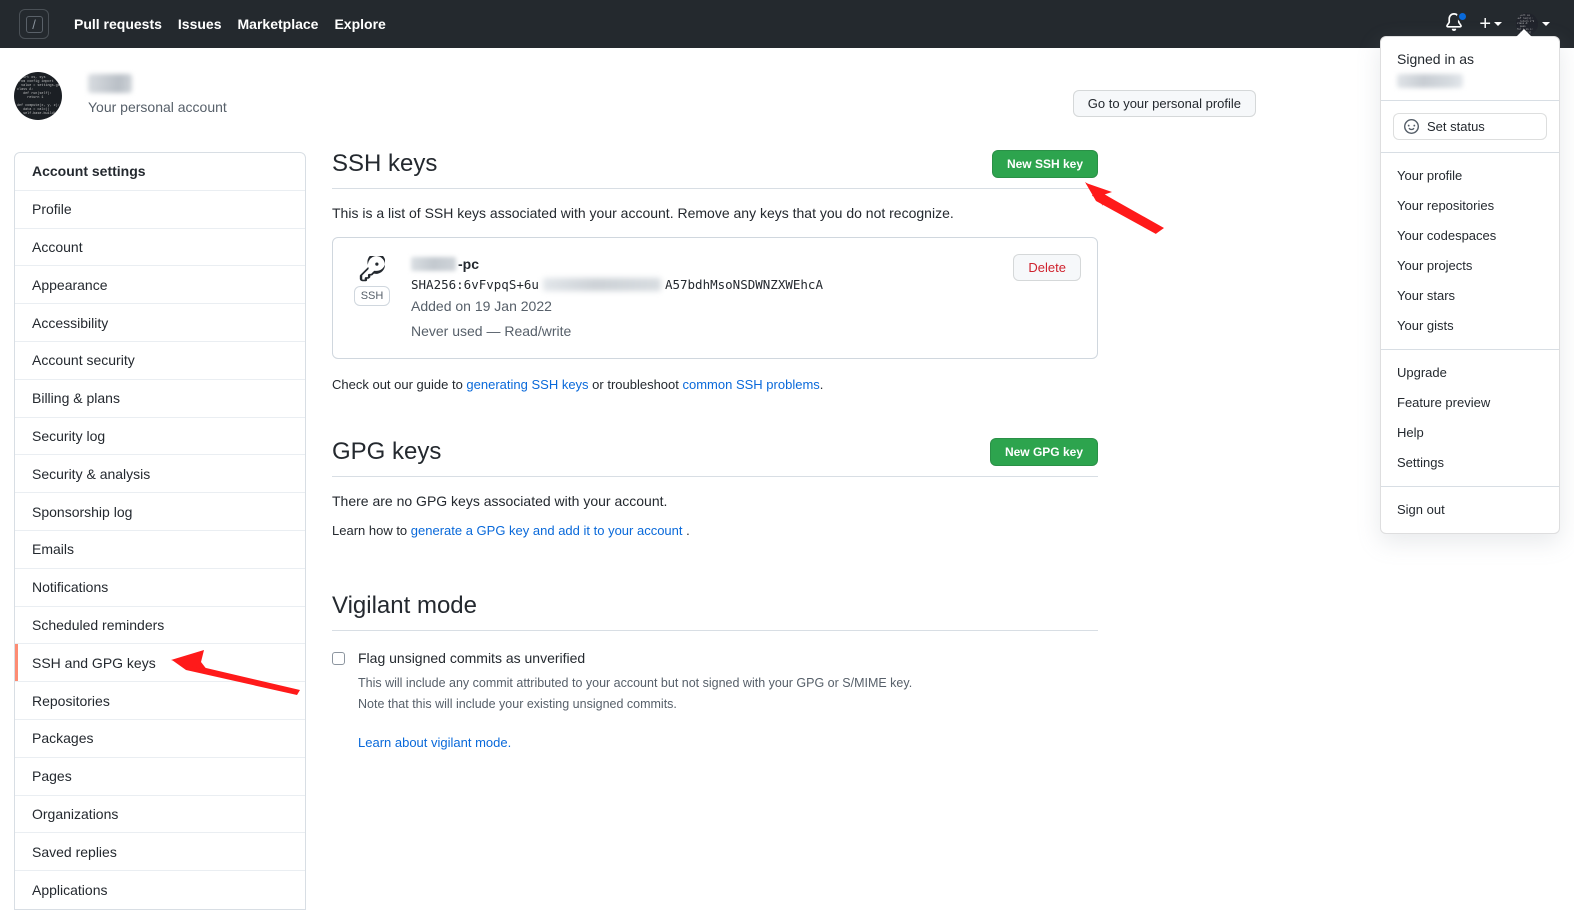 This screenshot has width=1574, height=910. I want to click on ssh-key-name-suffix: -pc, so click(468, 264).